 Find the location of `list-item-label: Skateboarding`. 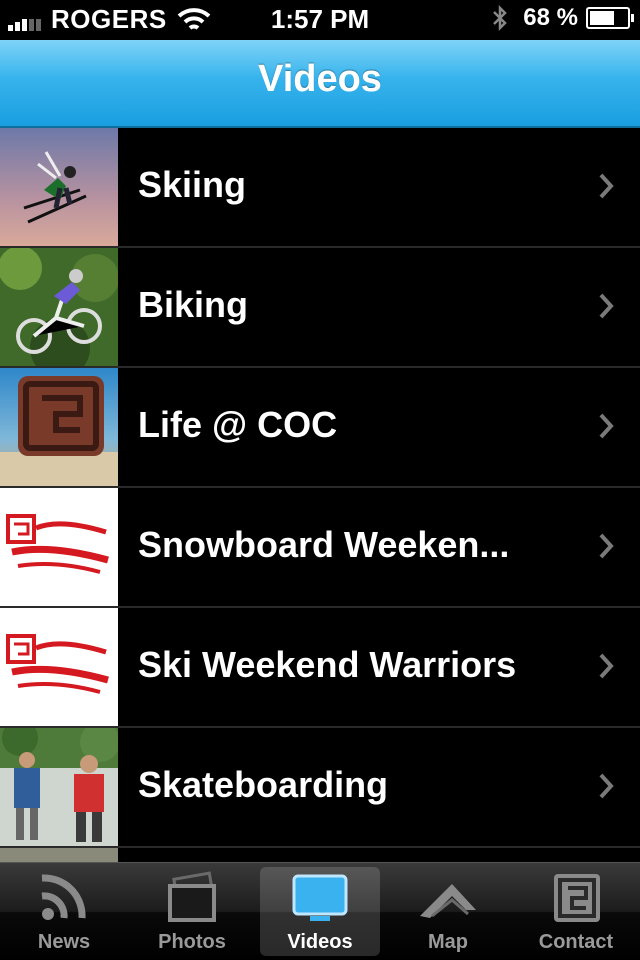

list-item-label: Skateboarding is located at coordinates (263, 784).